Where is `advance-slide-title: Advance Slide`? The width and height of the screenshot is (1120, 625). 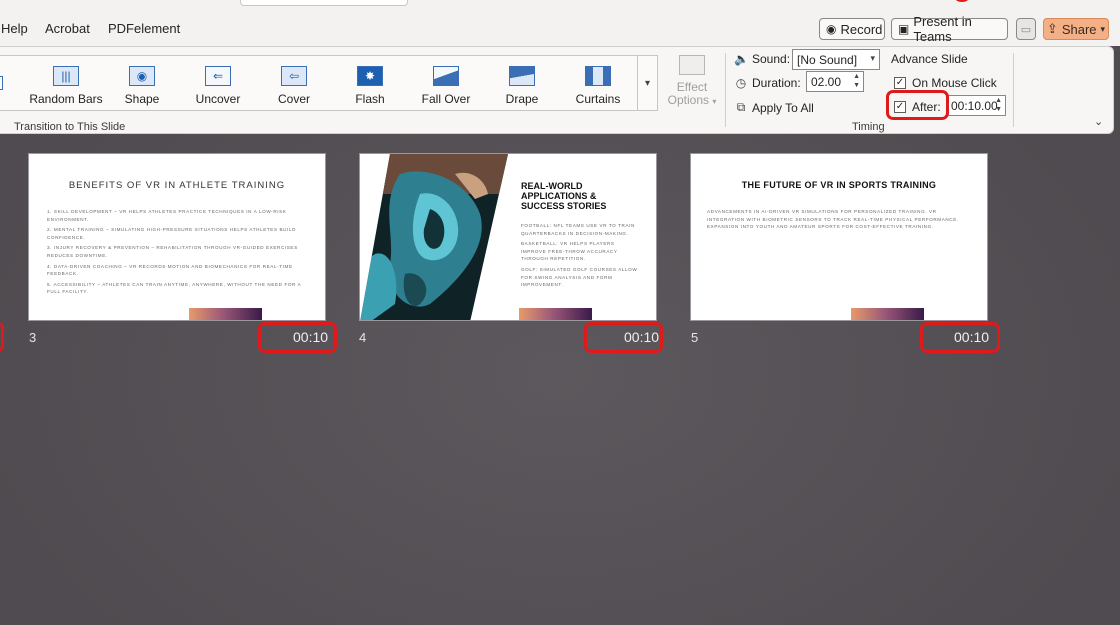 advance-slide-title: Advance Slide is located at coordinates (929, 59).